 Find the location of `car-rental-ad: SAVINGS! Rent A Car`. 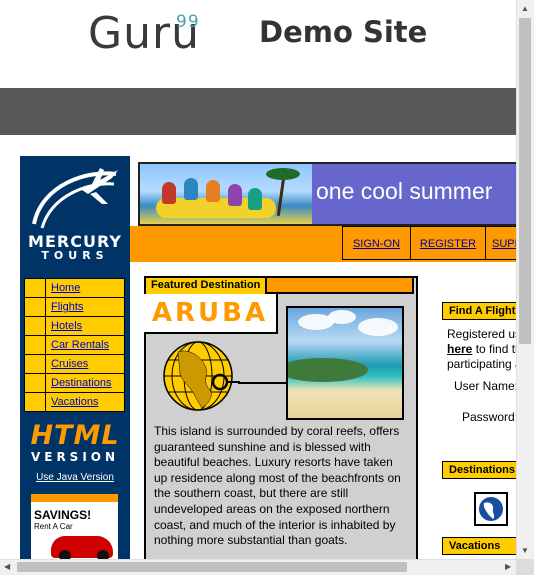

car-rental-ad: SAVINGS! Rent A Car is located at coordinates (74, 526).